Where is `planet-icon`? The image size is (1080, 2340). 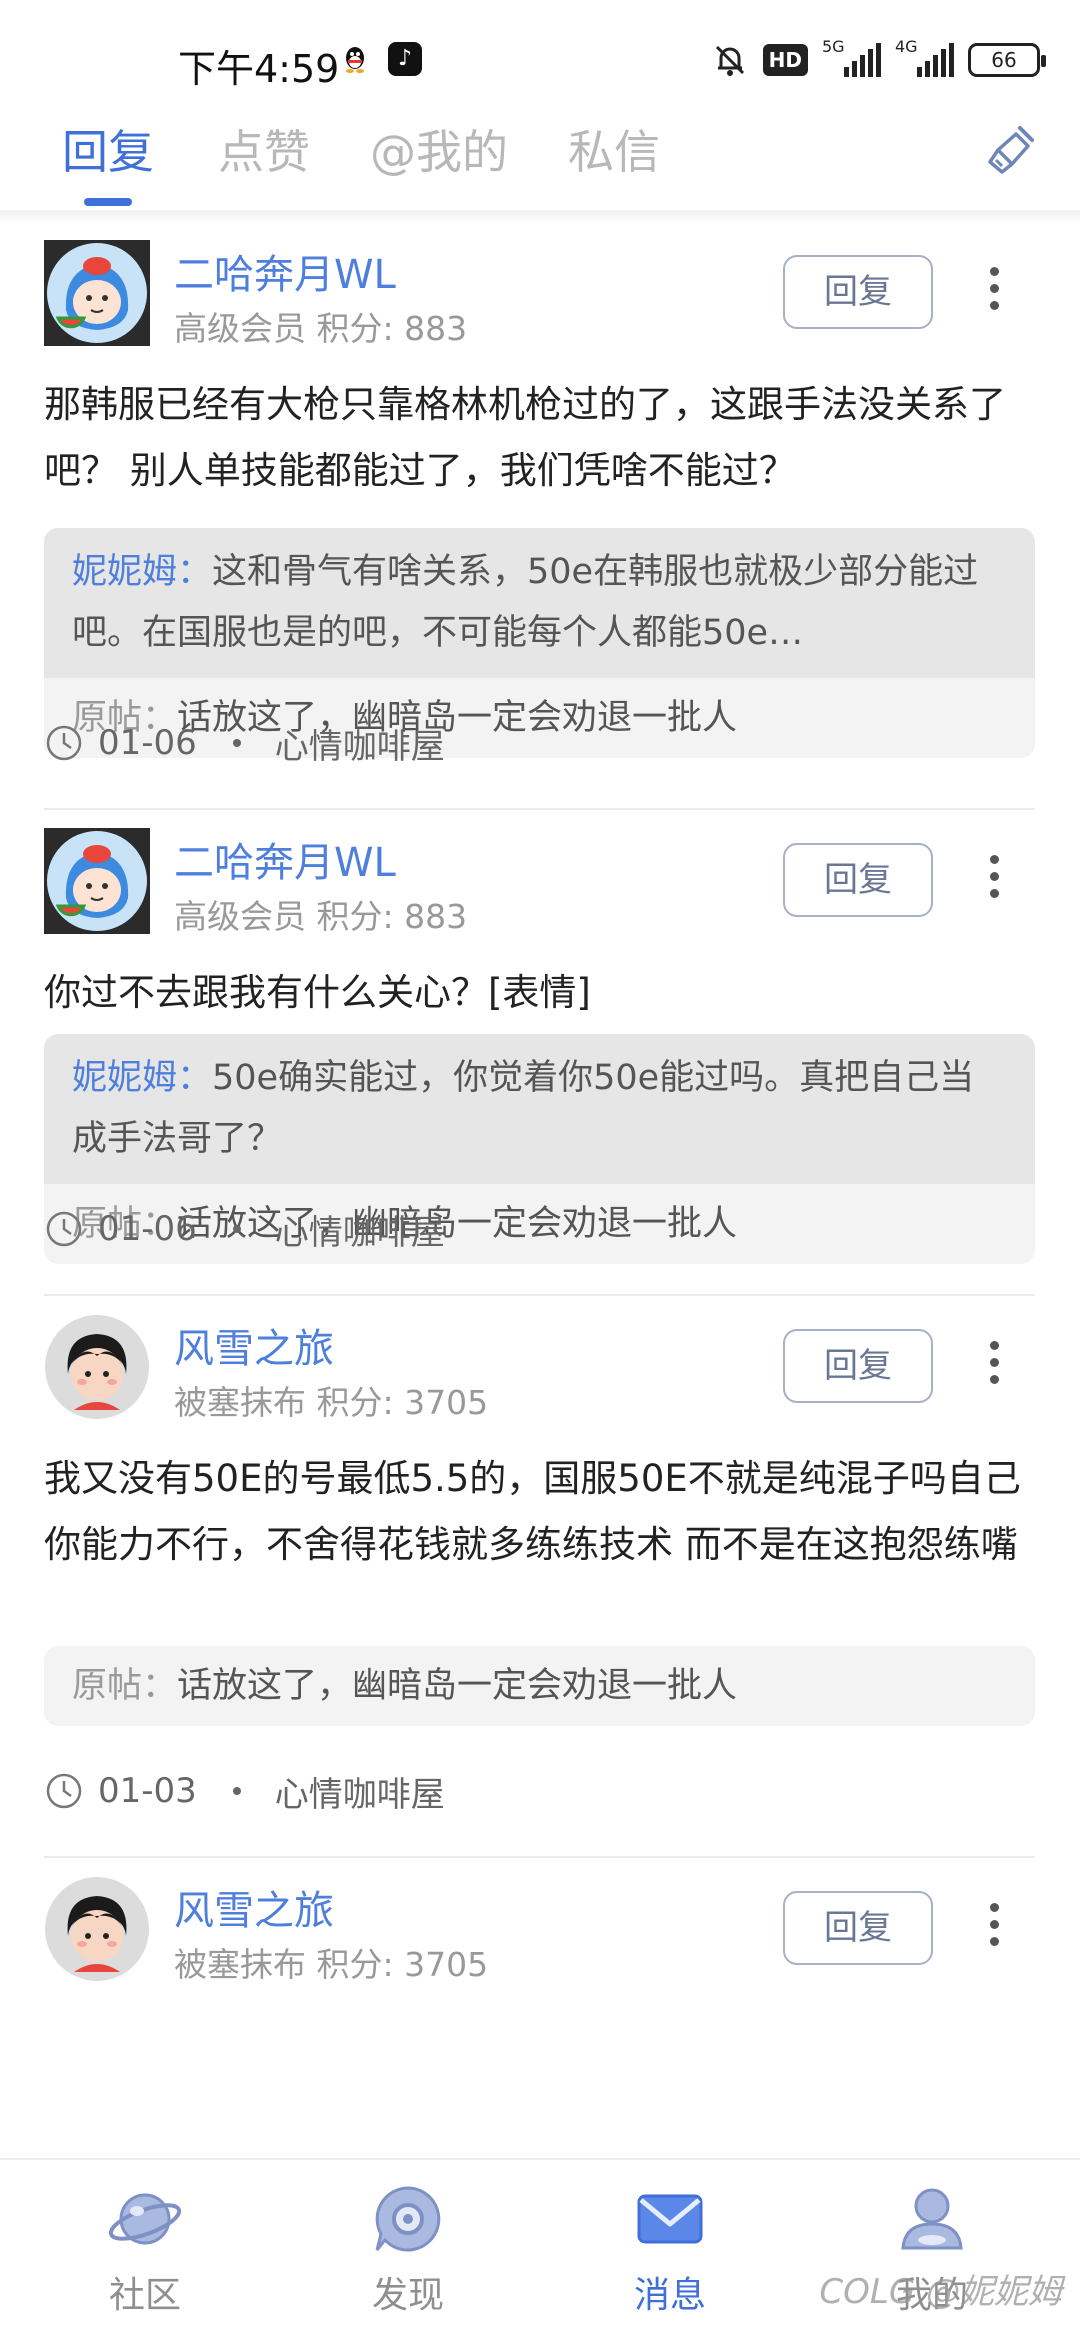
planet-icon is located at coordinates (145, 2219).